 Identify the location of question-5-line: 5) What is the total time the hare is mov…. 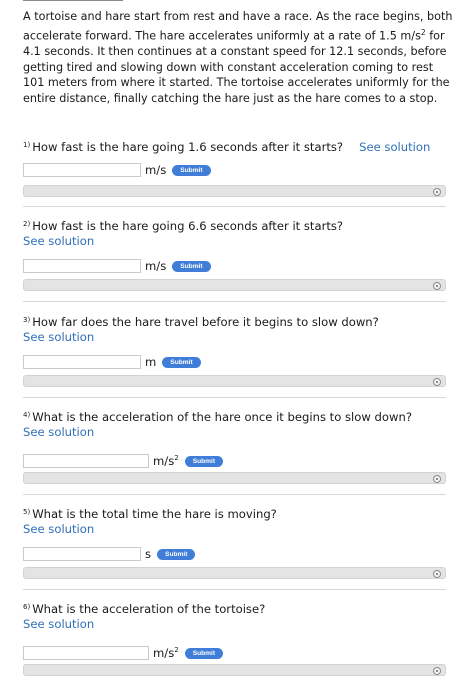
(238, 513).